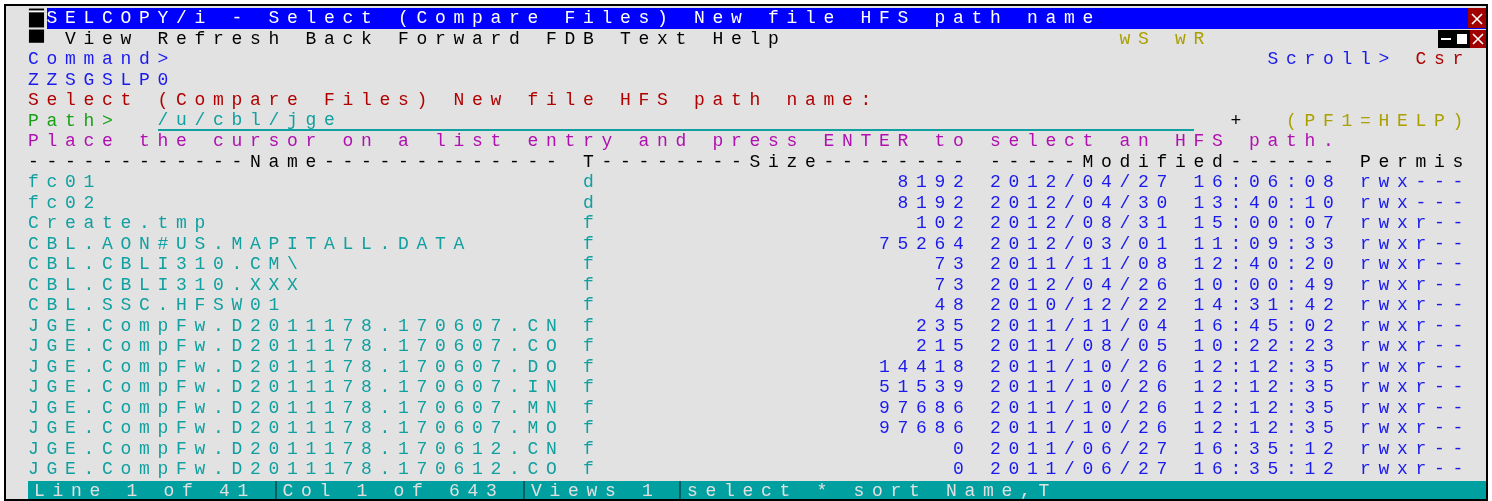 This screenshot has height=501, width=1492. I want to click on file-size: 8192, so click(934, 182).